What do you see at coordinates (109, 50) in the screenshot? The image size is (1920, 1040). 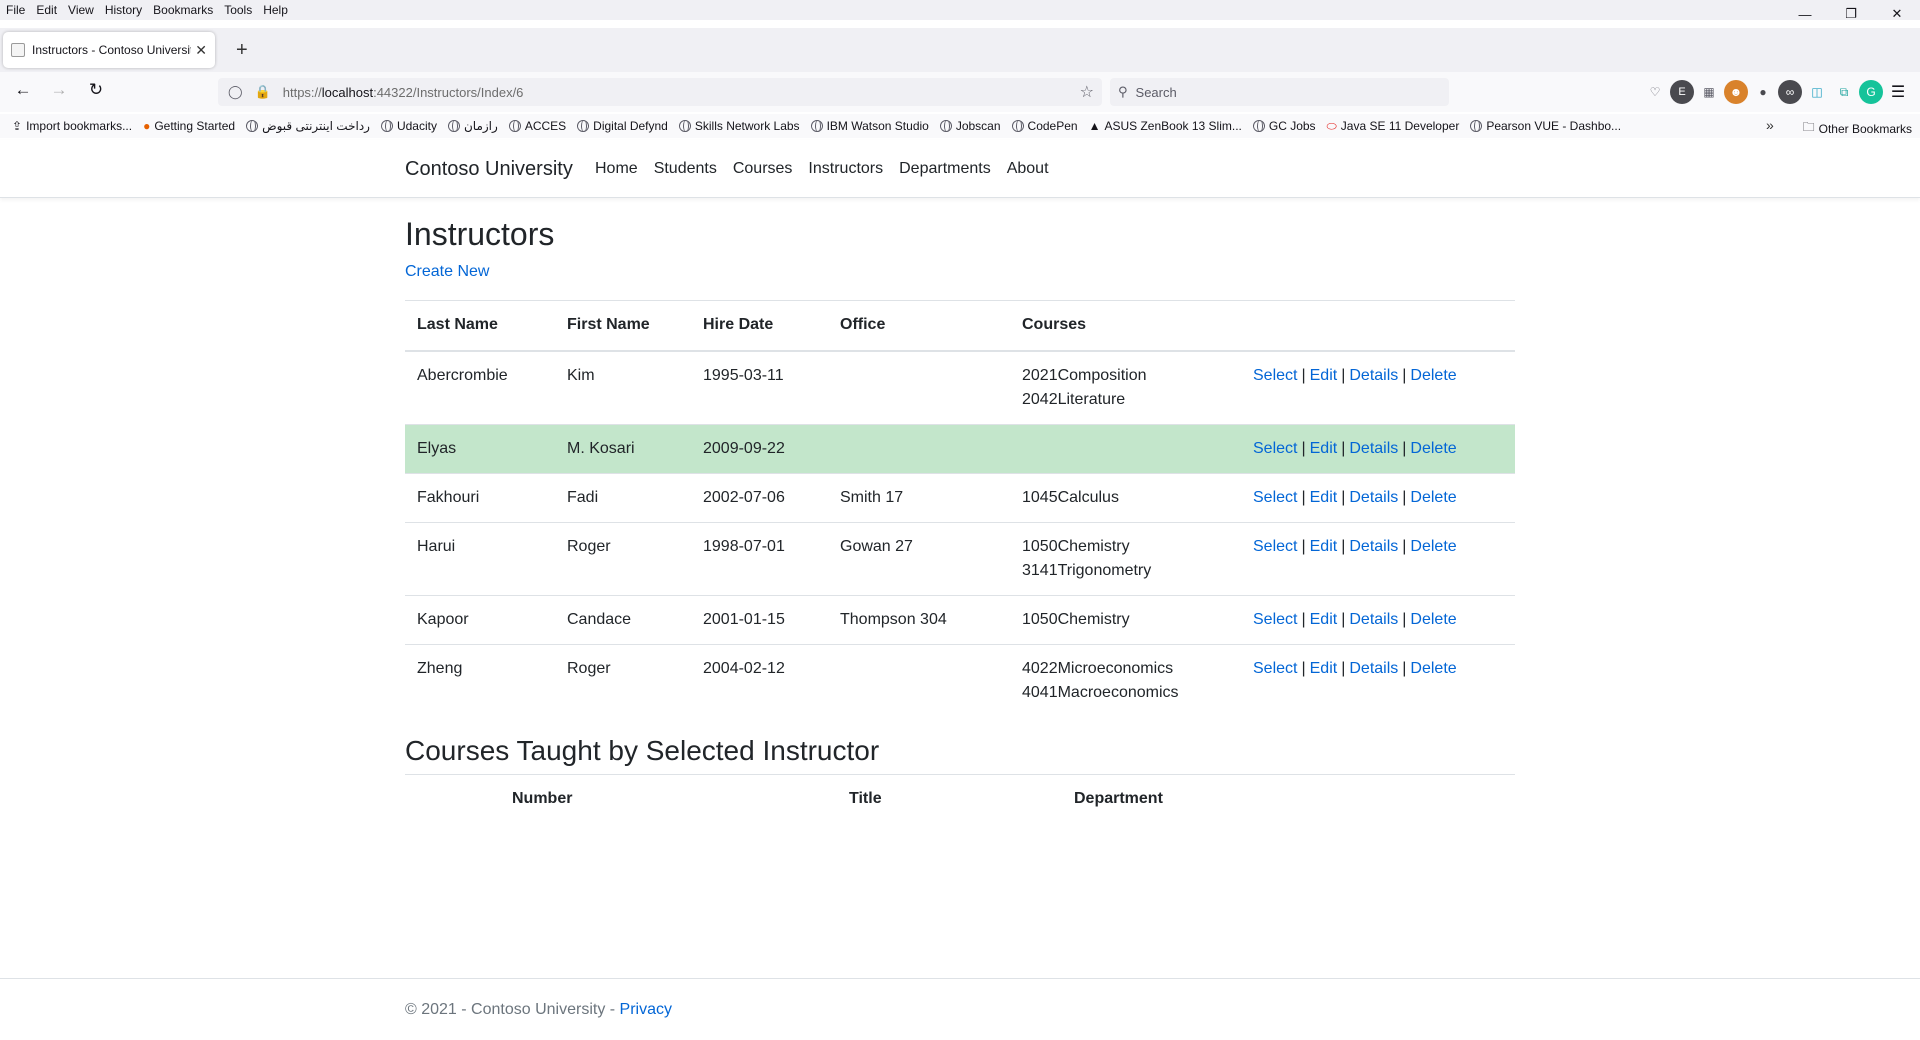 I see `browser-tab-active: Instructors - Contoso University ✕` at bounding box center [109, 50].